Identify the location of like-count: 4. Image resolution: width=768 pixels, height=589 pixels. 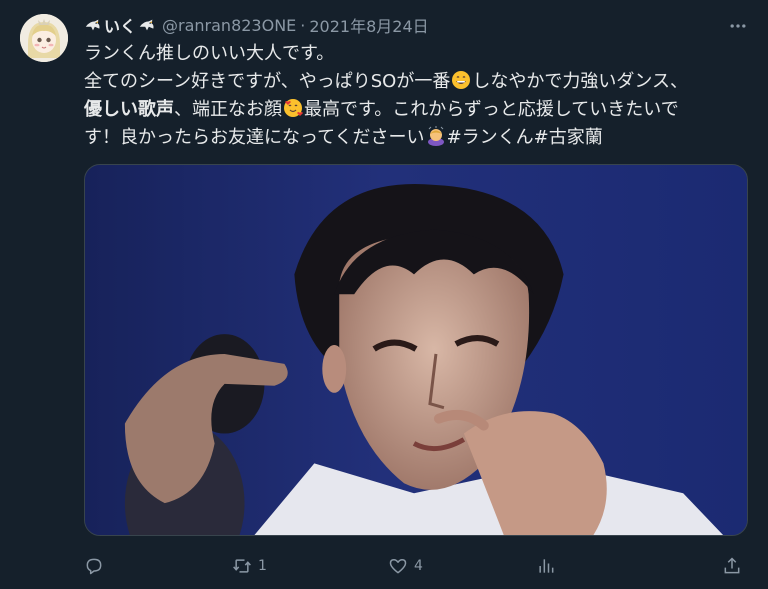
(418, 566).